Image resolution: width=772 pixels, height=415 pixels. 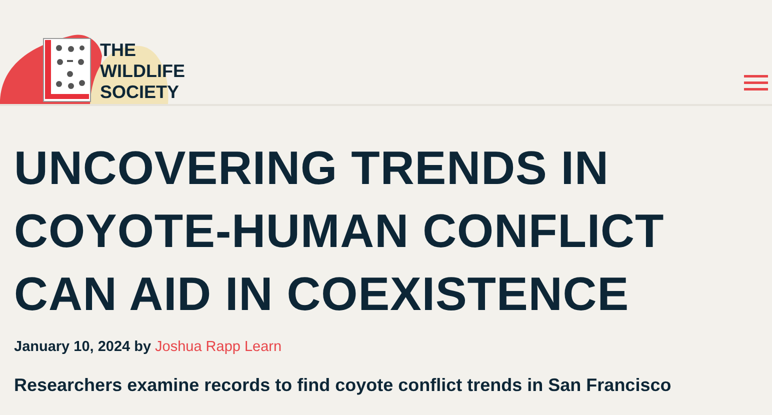 What do you see at coordinates (67, 70) in the screenshot?
I see `emblem-icon` at bounding box center [67, 70].